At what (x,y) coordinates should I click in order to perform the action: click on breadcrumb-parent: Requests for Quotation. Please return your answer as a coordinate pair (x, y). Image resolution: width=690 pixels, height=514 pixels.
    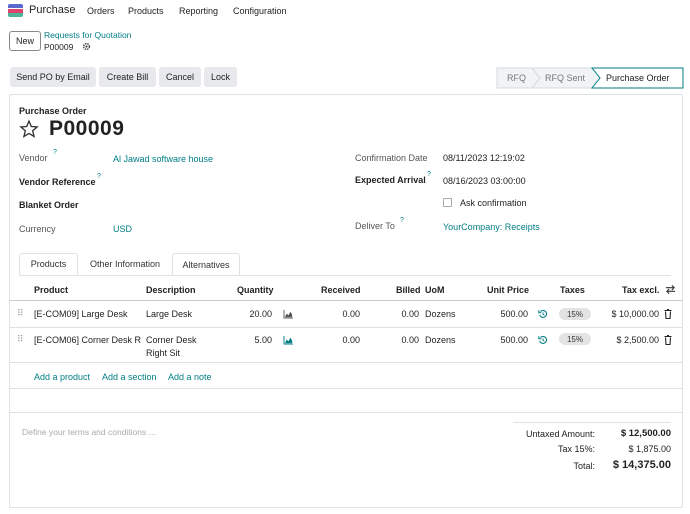
    Looking at the image, I should click on (87, 35).